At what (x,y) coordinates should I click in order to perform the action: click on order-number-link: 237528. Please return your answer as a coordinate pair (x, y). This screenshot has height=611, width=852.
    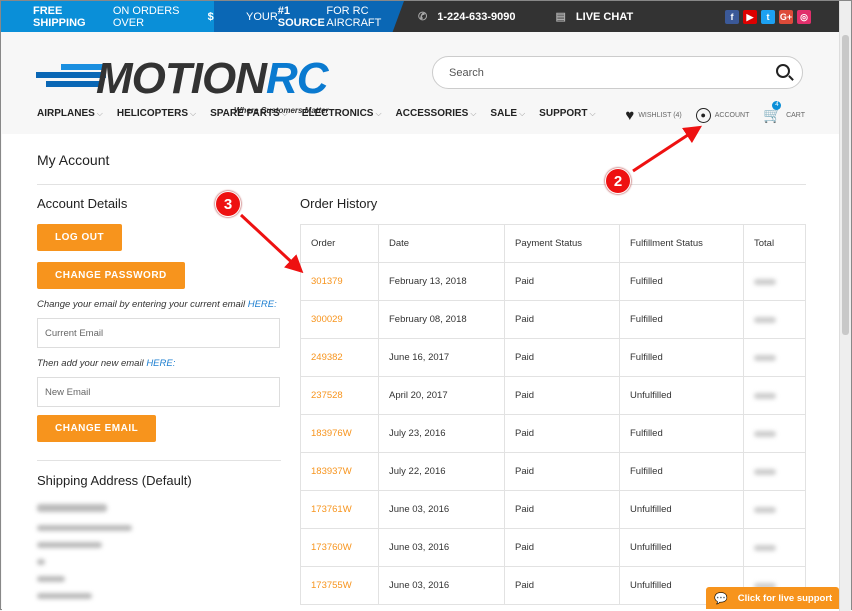
    Looking at the image, I should click on (339, 395).